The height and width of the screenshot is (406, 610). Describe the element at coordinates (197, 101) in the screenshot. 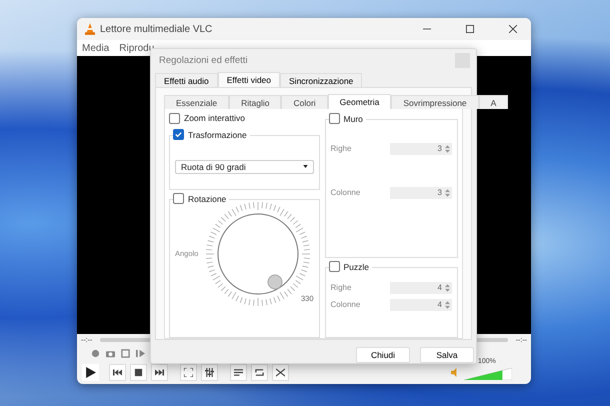

I see `tab: Essenziale` at that location.